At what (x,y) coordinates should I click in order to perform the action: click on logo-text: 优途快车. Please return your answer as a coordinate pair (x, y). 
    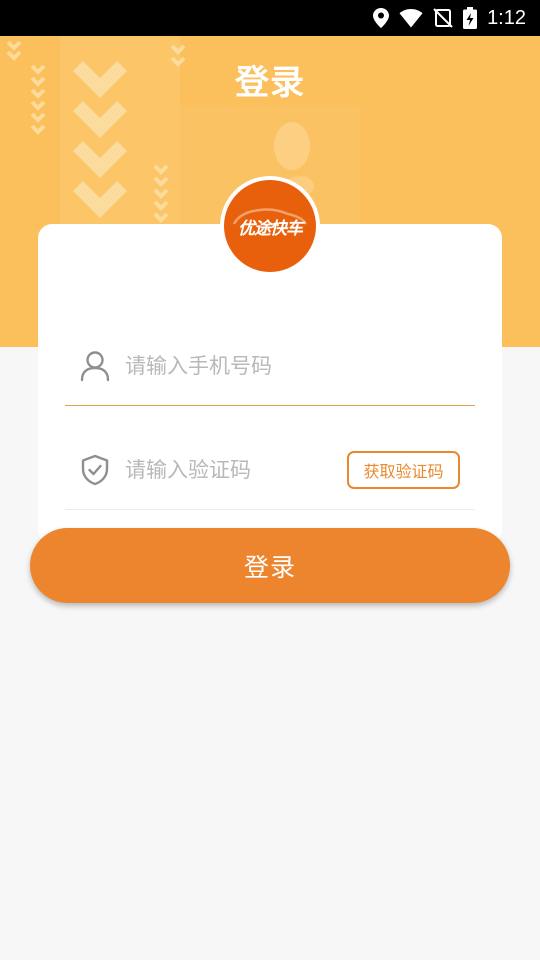
    Looking at the image, I should click on (270, 228).